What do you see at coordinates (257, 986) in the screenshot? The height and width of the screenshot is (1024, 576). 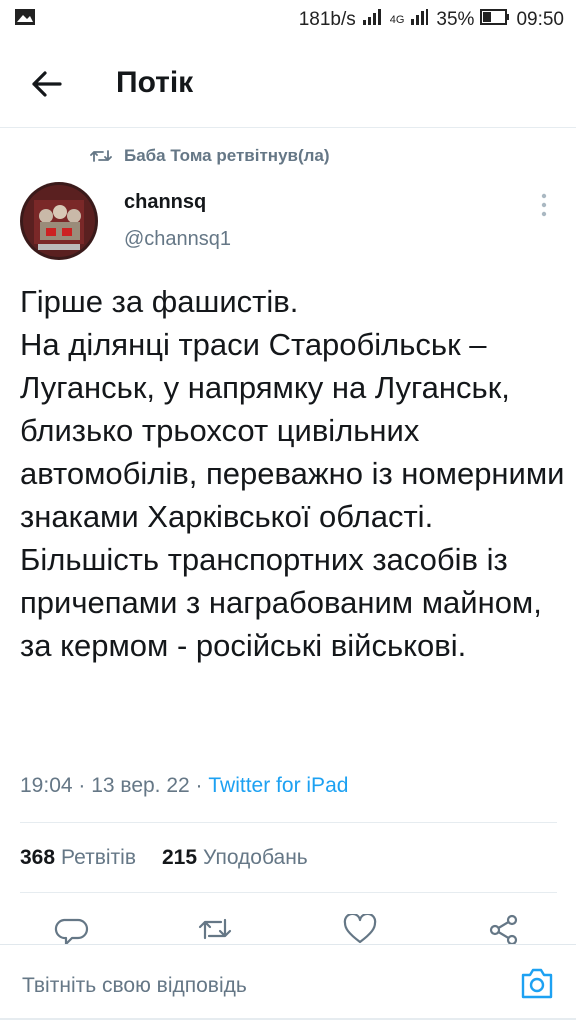 I see `reply-input` at bounding box center [257, 986].